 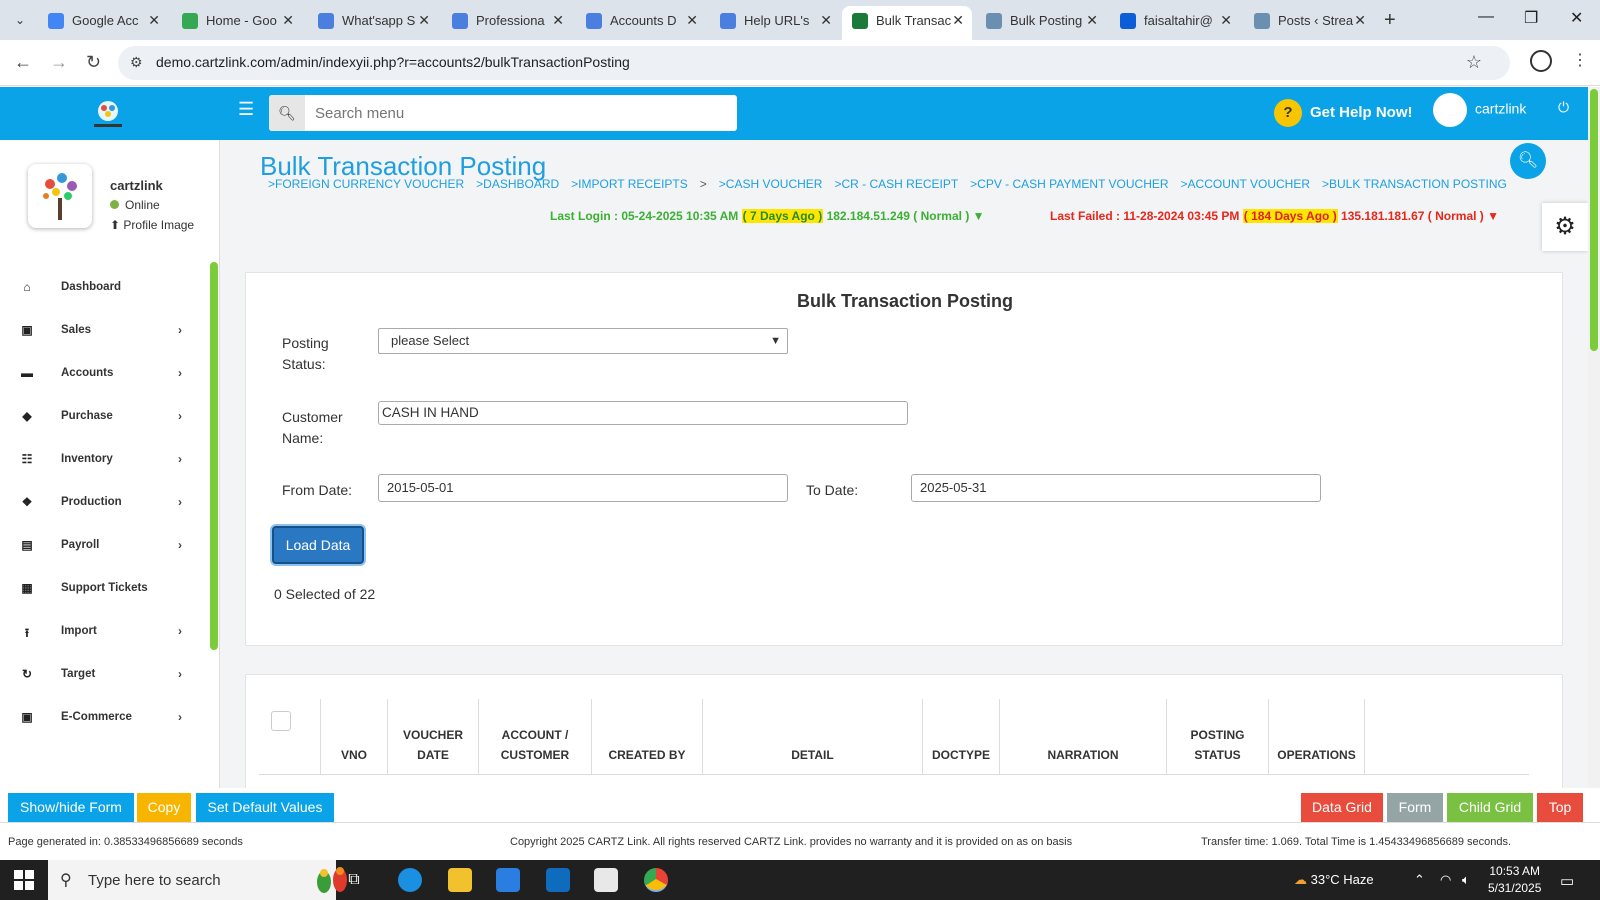 I want to click on chrome-icon, so click(x=656, y=880).